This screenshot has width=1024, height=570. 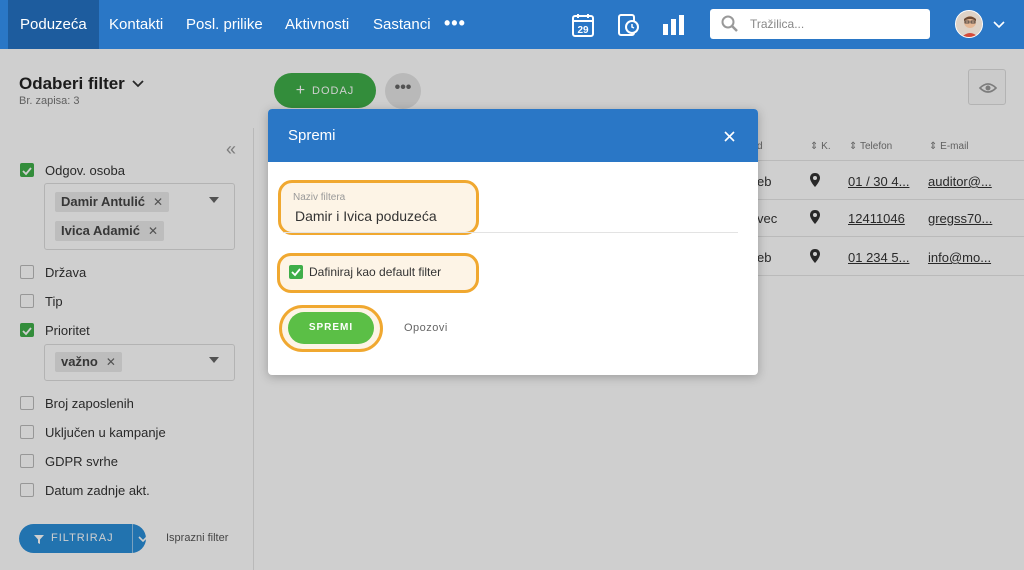 I want to click on nav-more-icon: •••, so click(x=455, y=24).